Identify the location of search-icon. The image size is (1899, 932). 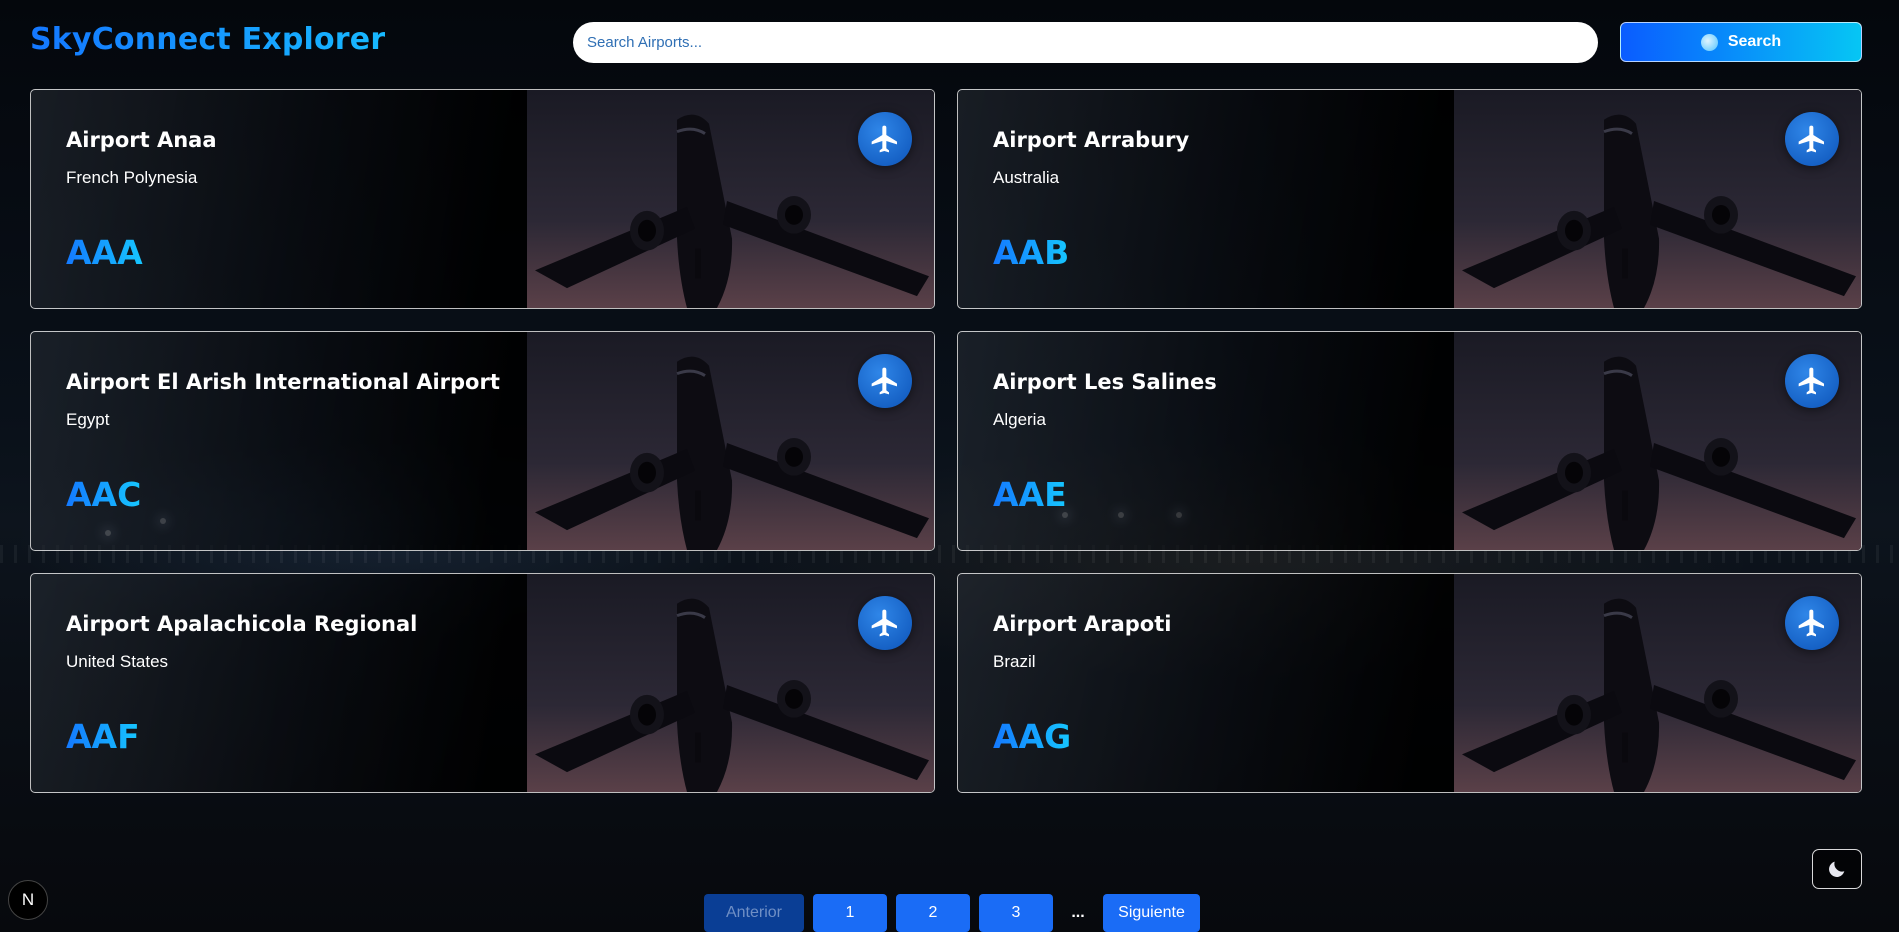
(1709, 42).